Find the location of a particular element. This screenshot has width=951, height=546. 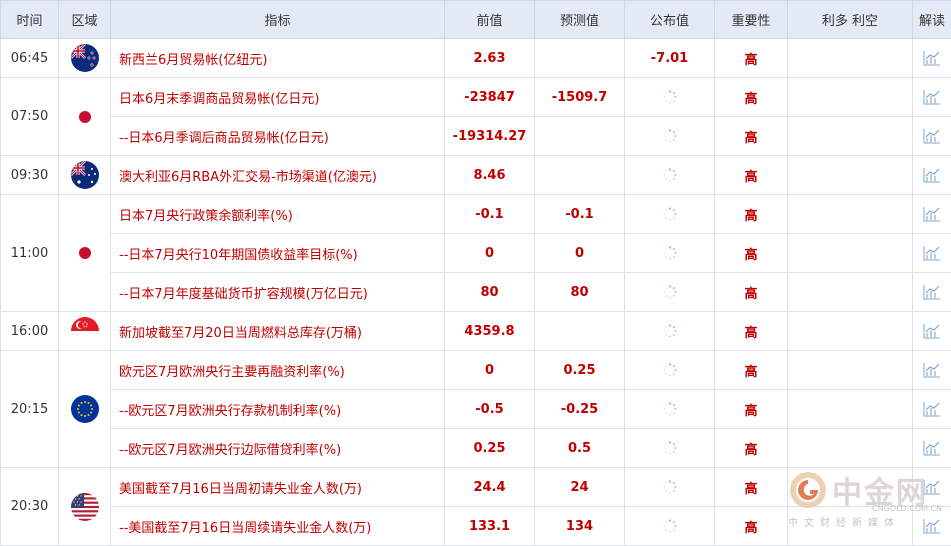

watermark-subtitle: 中文财经新媒体 is located at coordinates (844, 521).